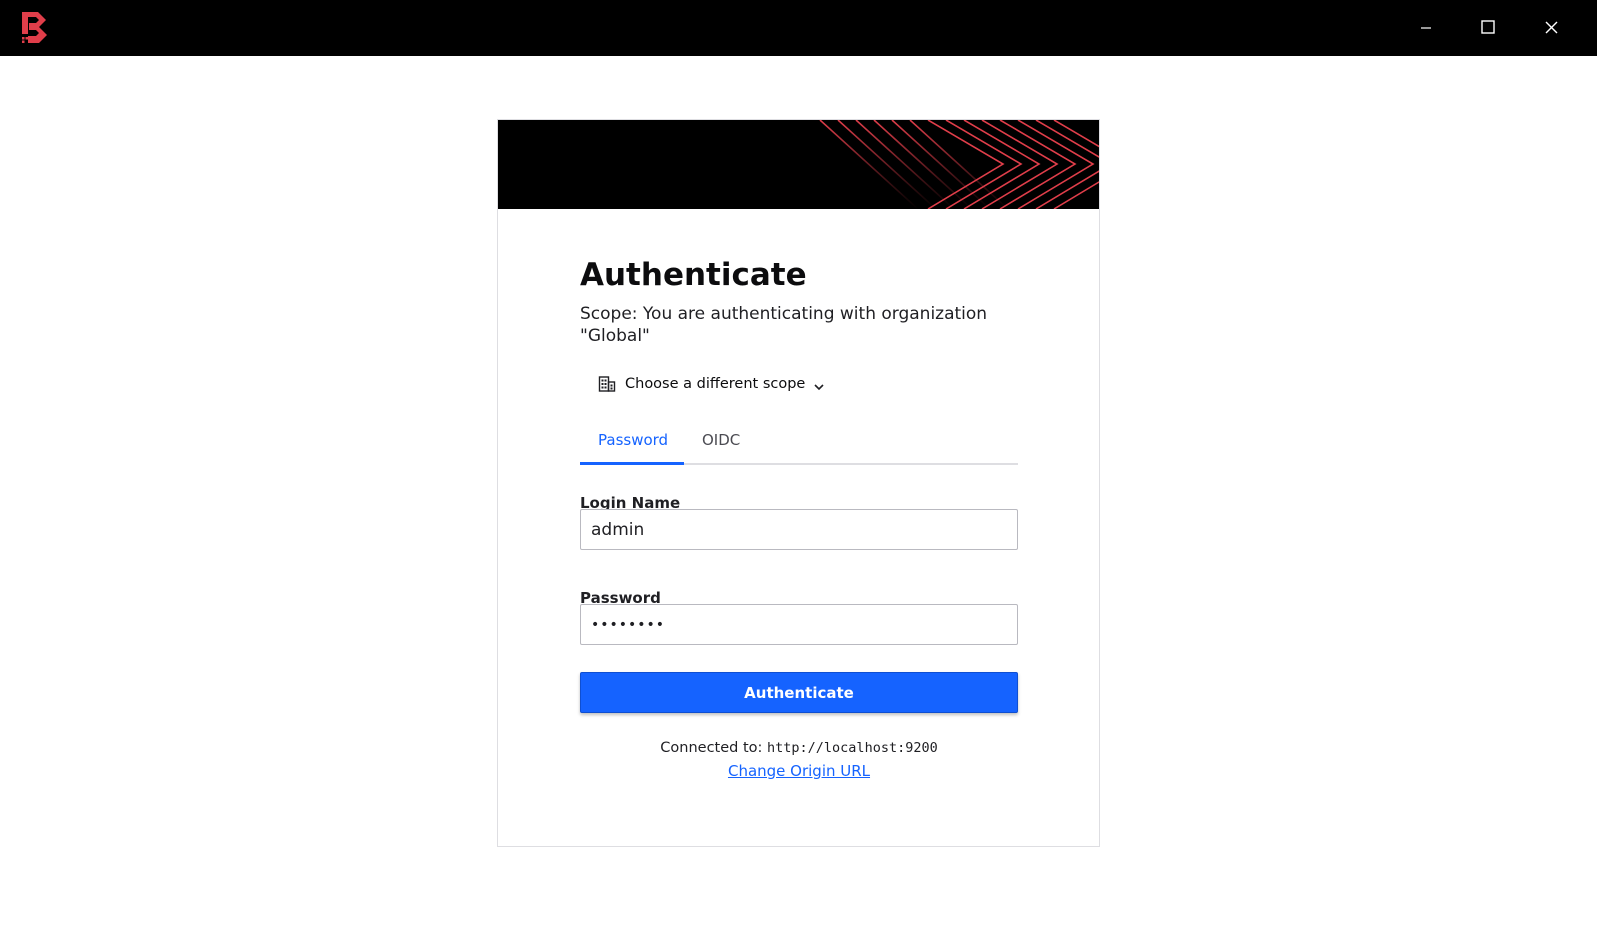 This screenshot has height=950, width=1597. I want to click on minimize-button, so click(1426, 28).